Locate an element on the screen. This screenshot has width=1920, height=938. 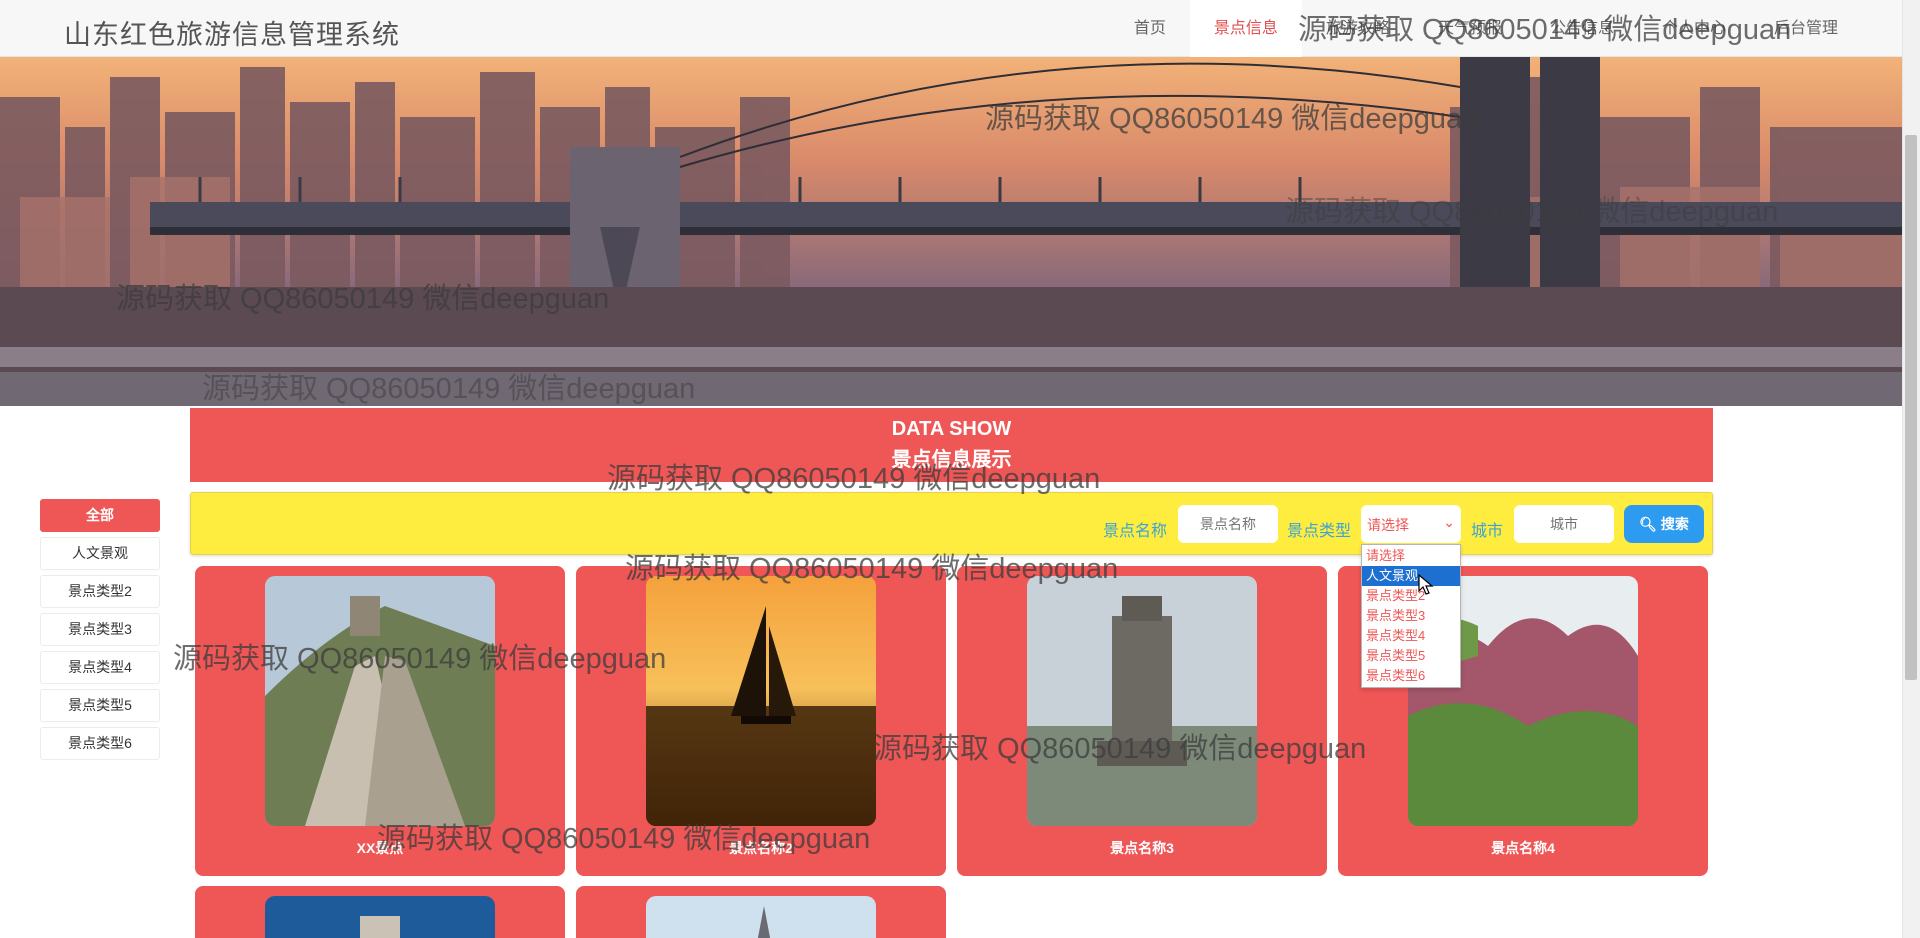
search-bar: 景点名称 景点类型 请选择 ⌄ 城市 🔍︎ 搜索 is located at coordinates (951, 523).